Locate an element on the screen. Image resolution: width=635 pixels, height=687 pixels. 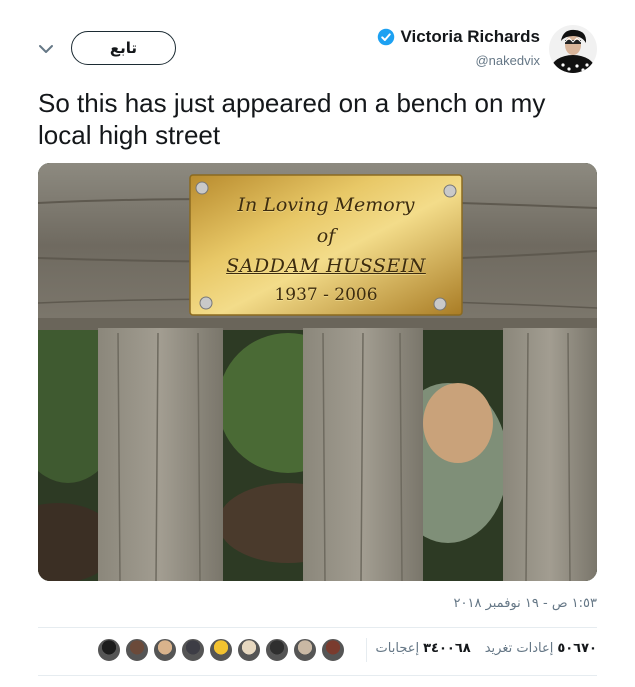
verified-badge-icon is located at coordinates (386, 37).